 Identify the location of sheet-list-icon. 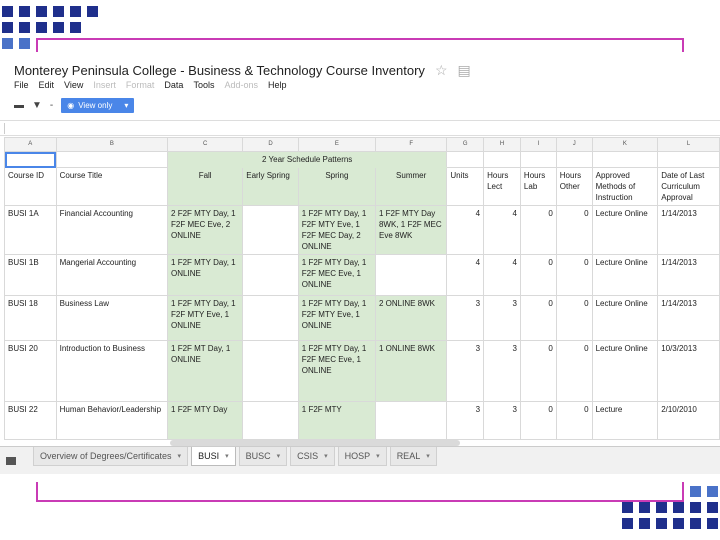
(11, 461).